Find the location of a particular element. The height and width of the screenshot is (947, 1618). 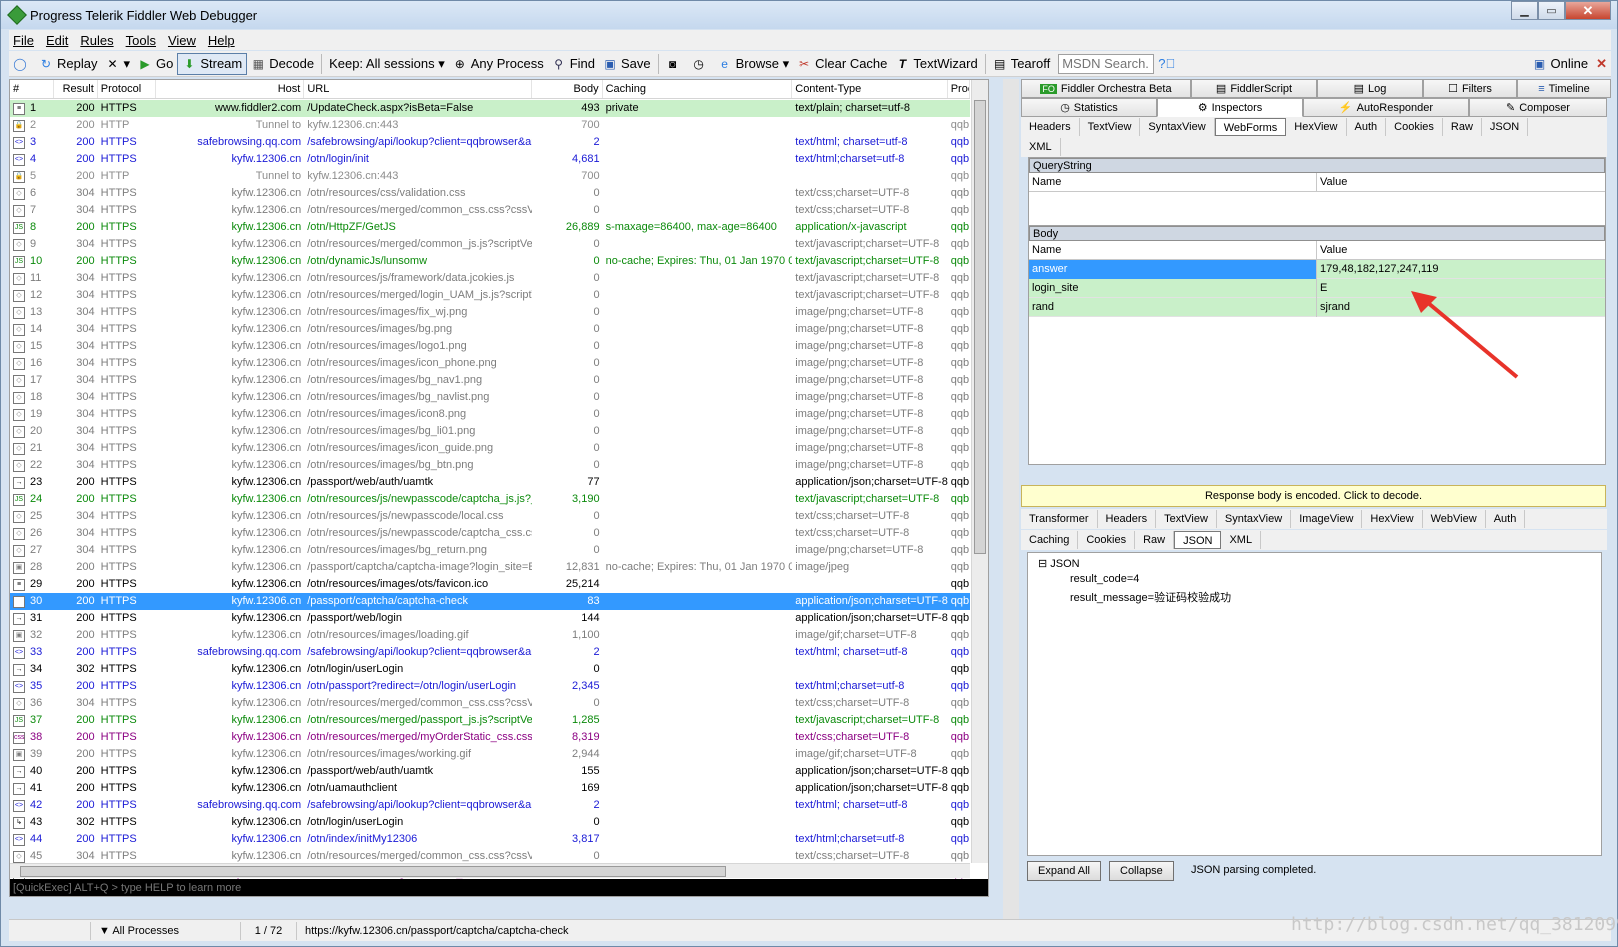

req-tab-syntaxview: SyntaxView is located at coordinates (1177, 127).